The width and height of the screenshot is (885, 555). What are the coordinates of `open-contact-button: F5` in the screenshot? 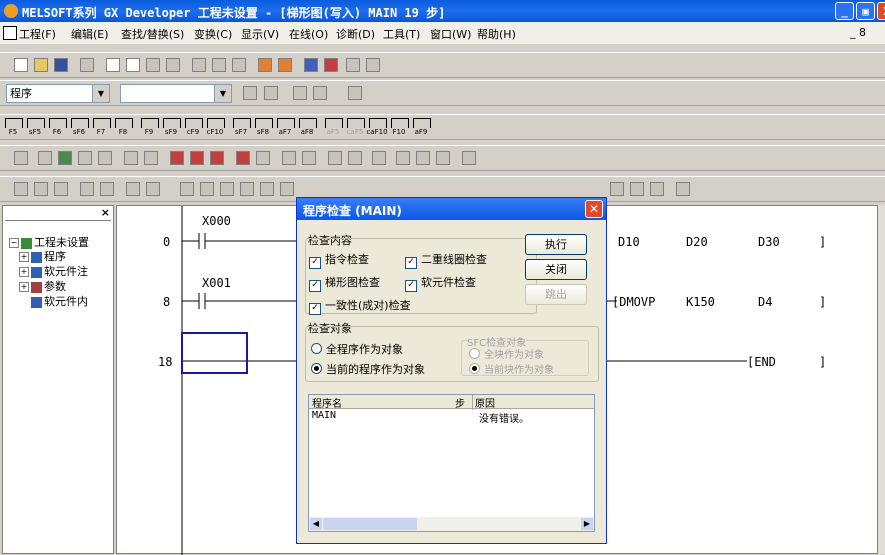 It's located at (13, 127).